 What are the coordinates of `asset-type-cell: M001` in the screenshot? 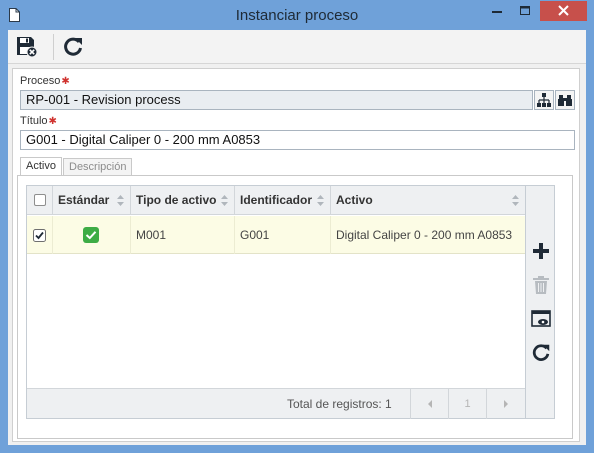 It's located at (183, 235).